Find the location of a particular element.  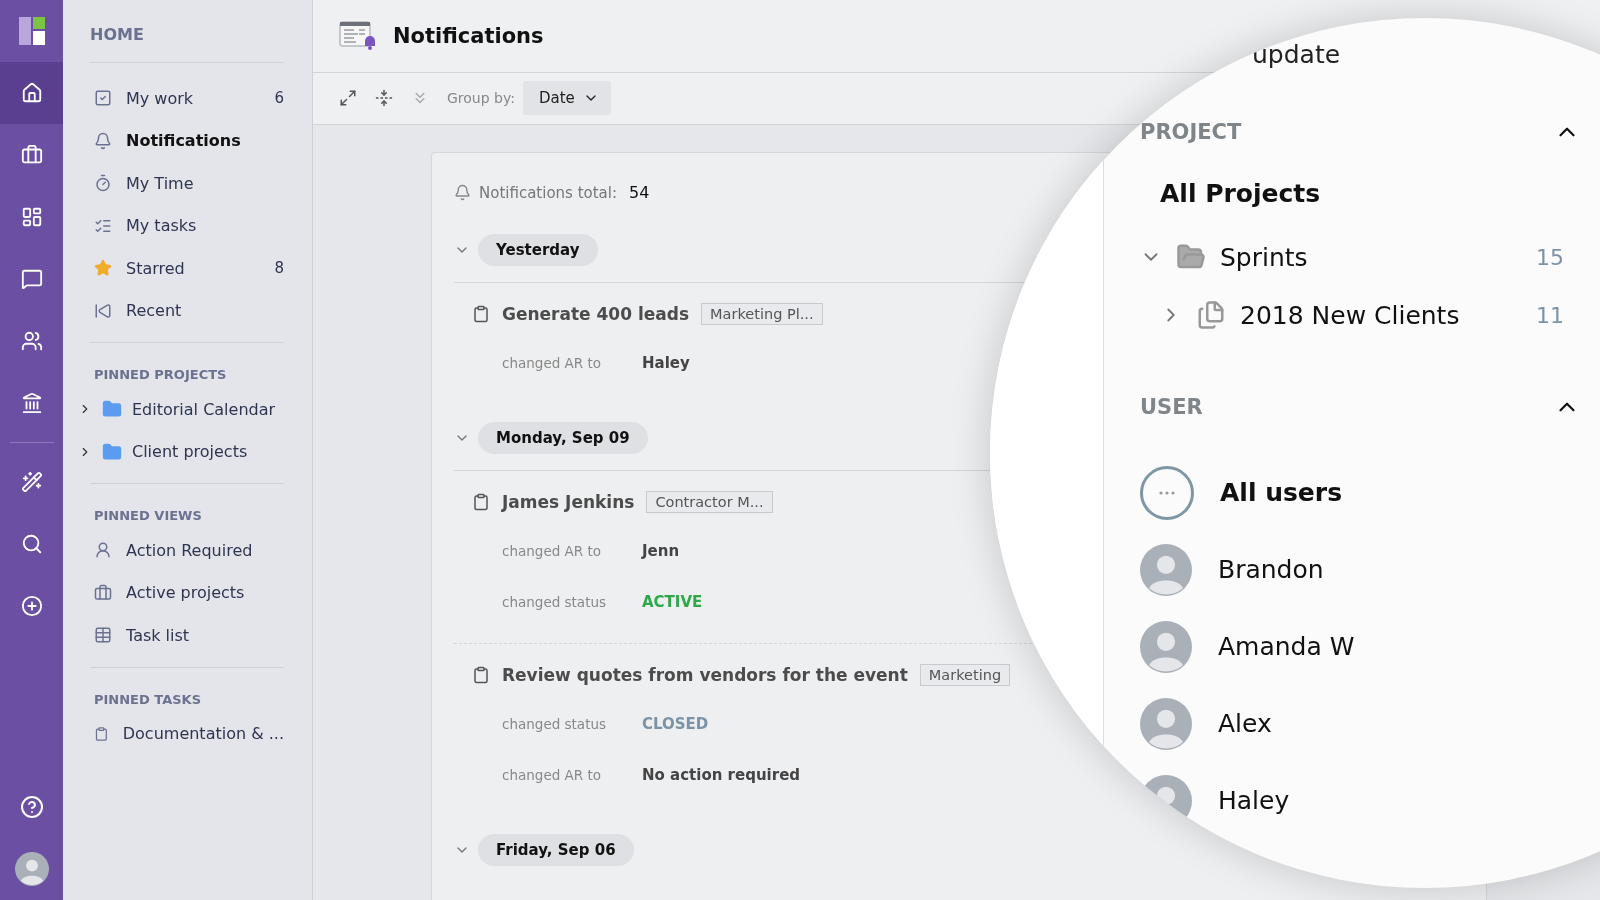

add-icon is located at coordinates (31, 606).